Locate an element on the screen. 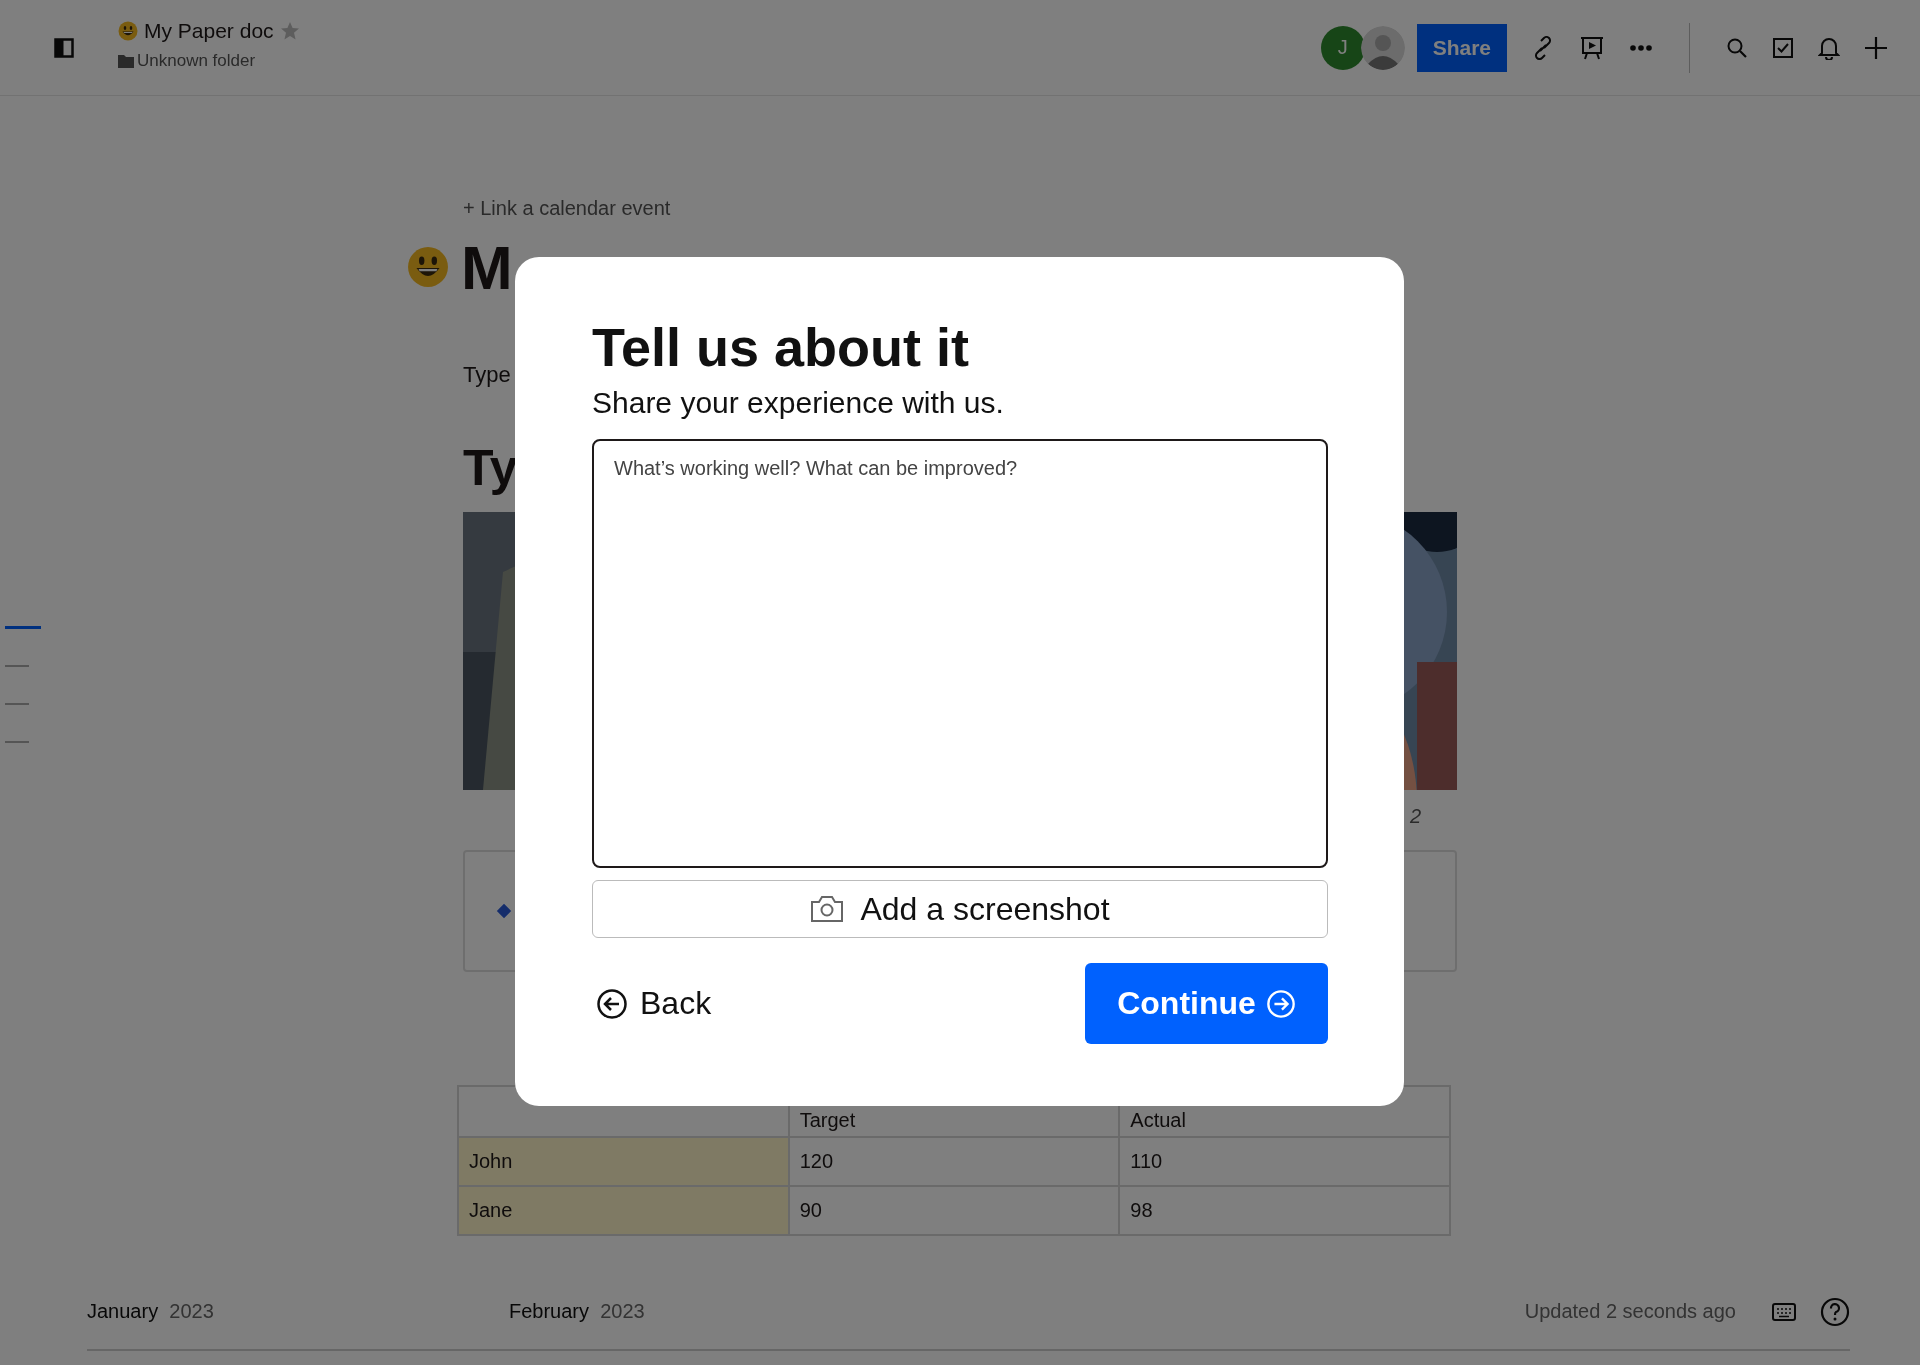 This screenshot has height=1365, width=1920. continue-button: Continue is located at coordinates (1206, 1003).